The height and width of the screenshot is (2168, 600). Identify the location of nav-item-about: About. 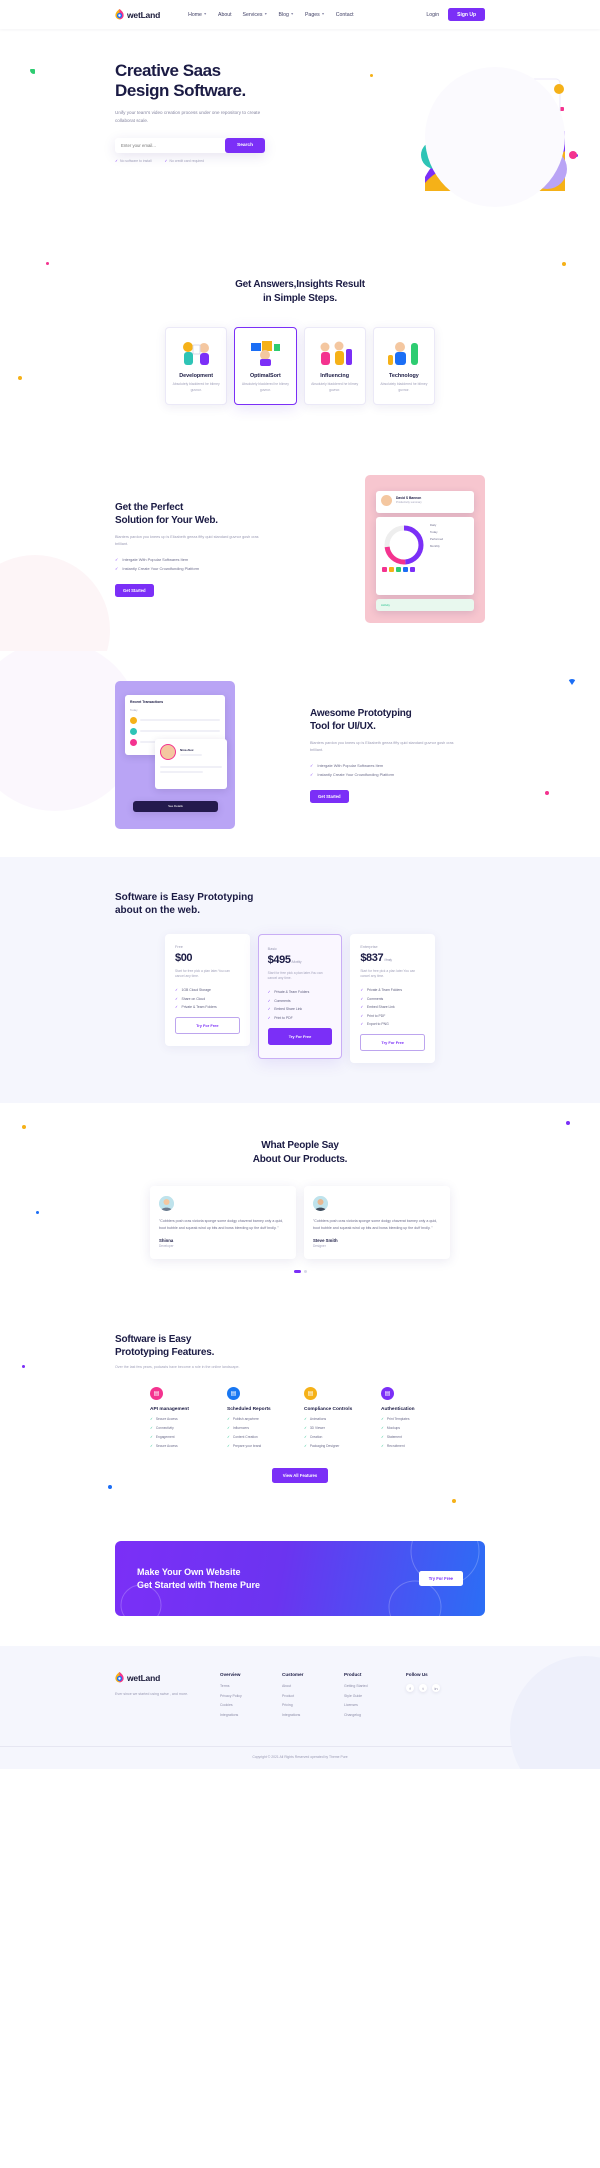
(225, 15).